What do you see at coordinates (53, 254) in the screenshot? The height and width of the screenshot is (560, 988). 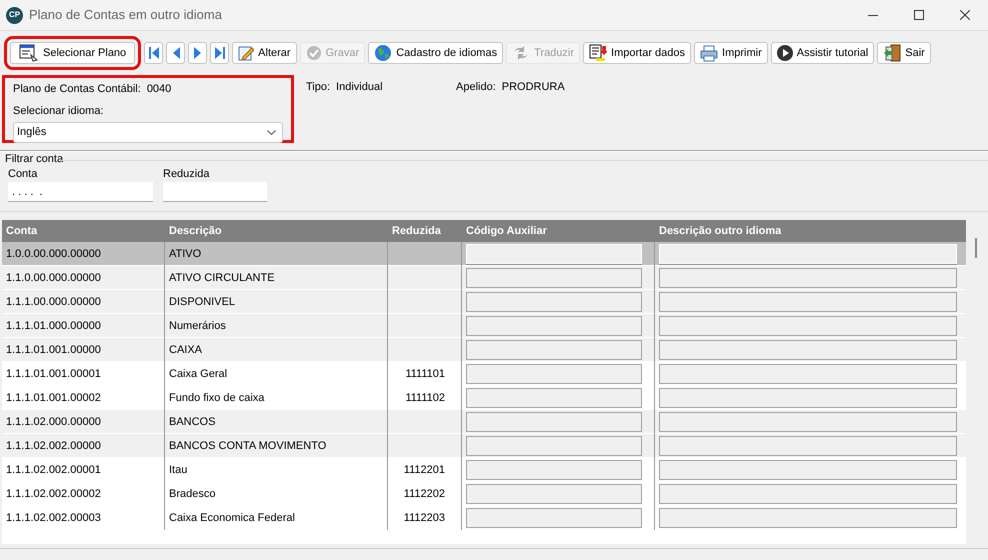 I see `table-cell-text: 1.0.0.00.000.00000` at bounding box center [53, 254].